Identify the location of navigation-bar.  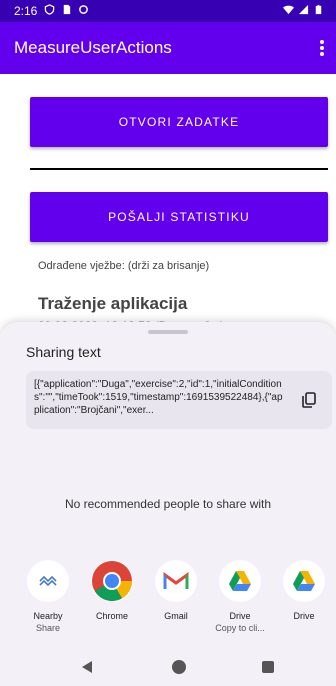
(168, 667).